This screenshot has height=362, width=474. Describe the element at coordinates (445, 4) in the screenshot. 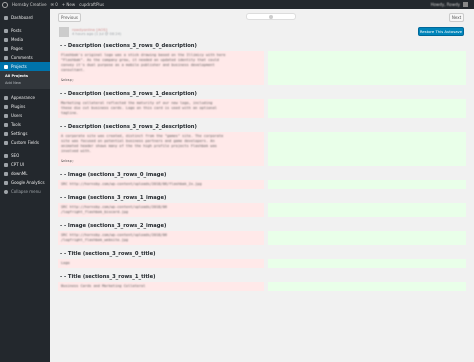

I see `user-greeting: Howdy, Rowdy` at that location.